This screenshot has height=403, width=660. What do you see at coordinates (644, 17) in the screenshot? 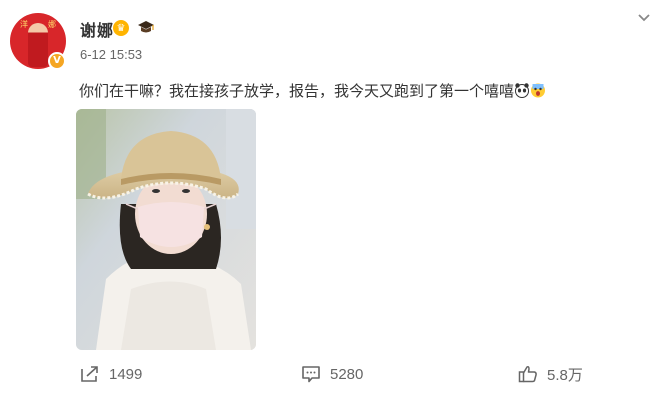
I see `chevron-down-icon` at bounding box center [644, 17].